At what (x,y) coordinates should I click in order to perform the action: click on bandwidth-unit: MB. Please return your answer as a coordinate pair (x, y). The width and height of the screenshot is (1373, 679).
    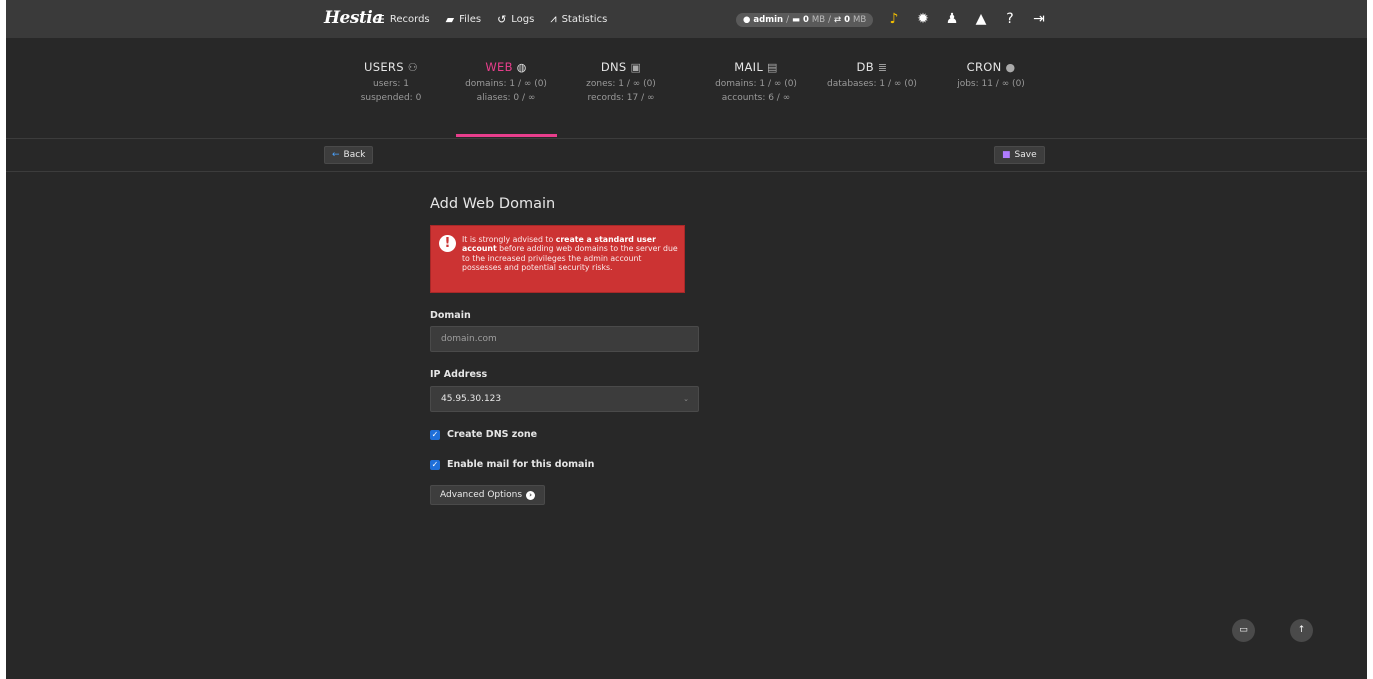
    Looking at the image, I should click on (860, 20).